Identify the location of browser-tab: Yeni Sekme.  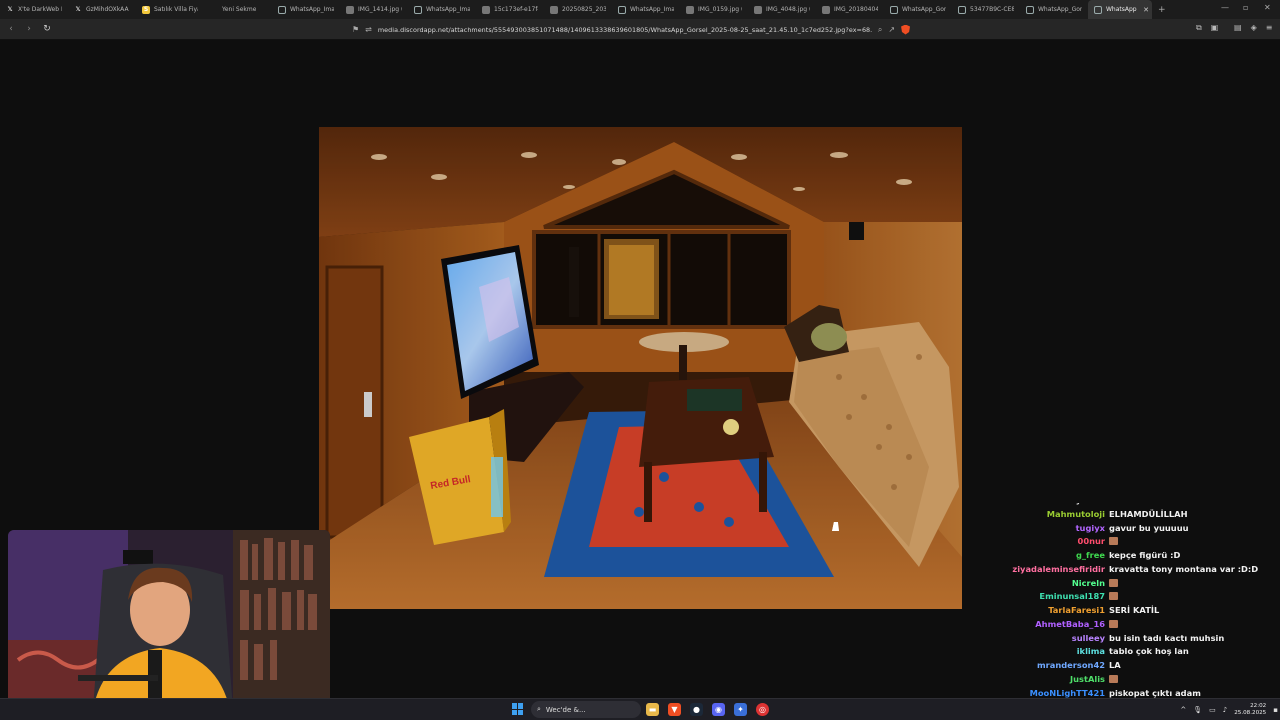
(238, 9).